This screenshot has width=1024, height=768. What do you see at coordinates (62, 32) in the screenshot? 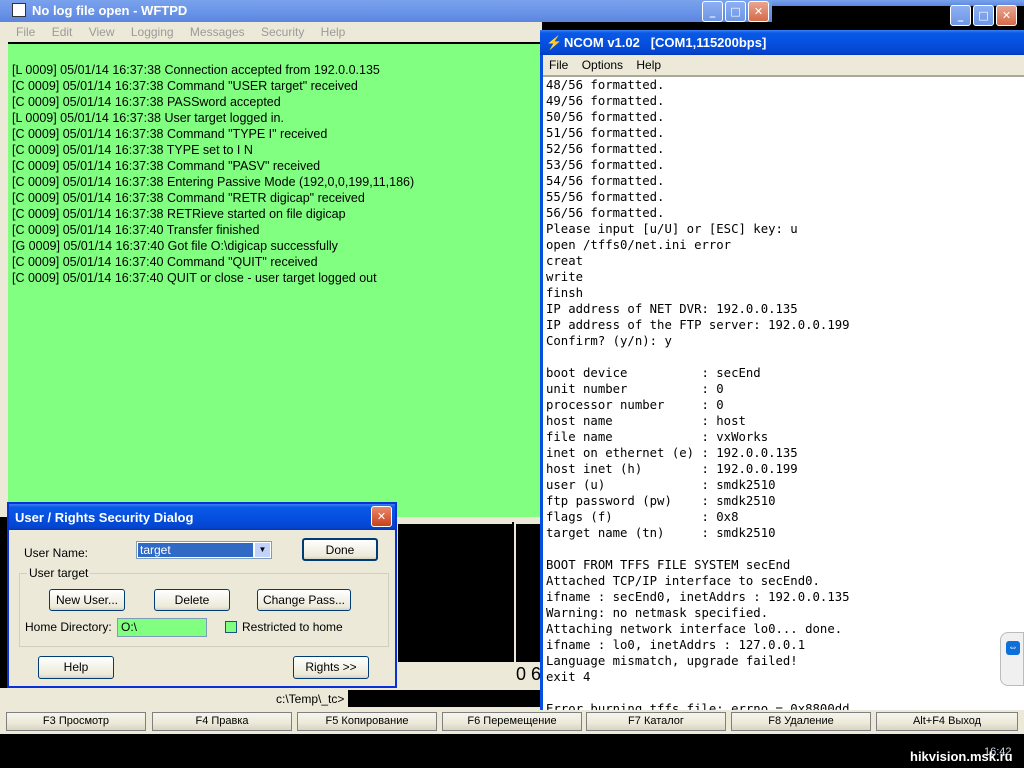
I see `wftpd-menu-edit: Edit` at bounding box center [62, 32].